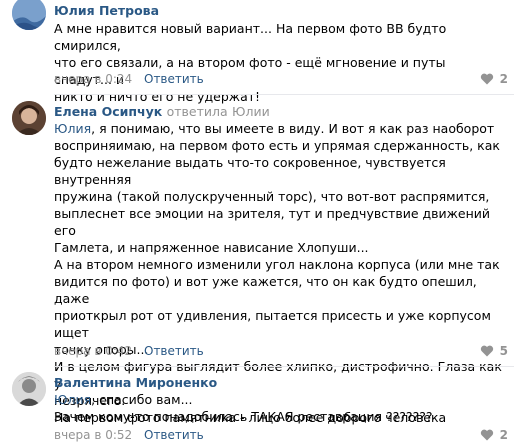 The width and height of the screenshot is (520, 448). I want to click on comment-meta: вчера в 0:42 Ответить, so click(129, 351).